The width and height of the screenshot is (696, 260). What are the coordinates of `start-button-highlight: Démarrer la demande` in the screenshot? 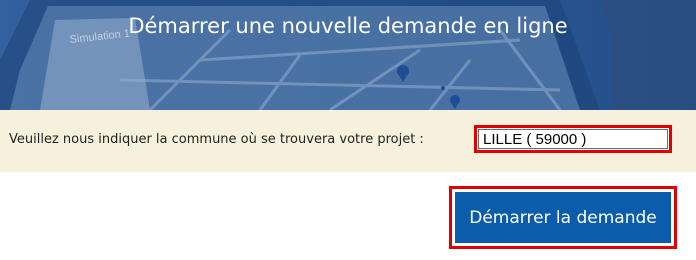 It's located at (563, 217).